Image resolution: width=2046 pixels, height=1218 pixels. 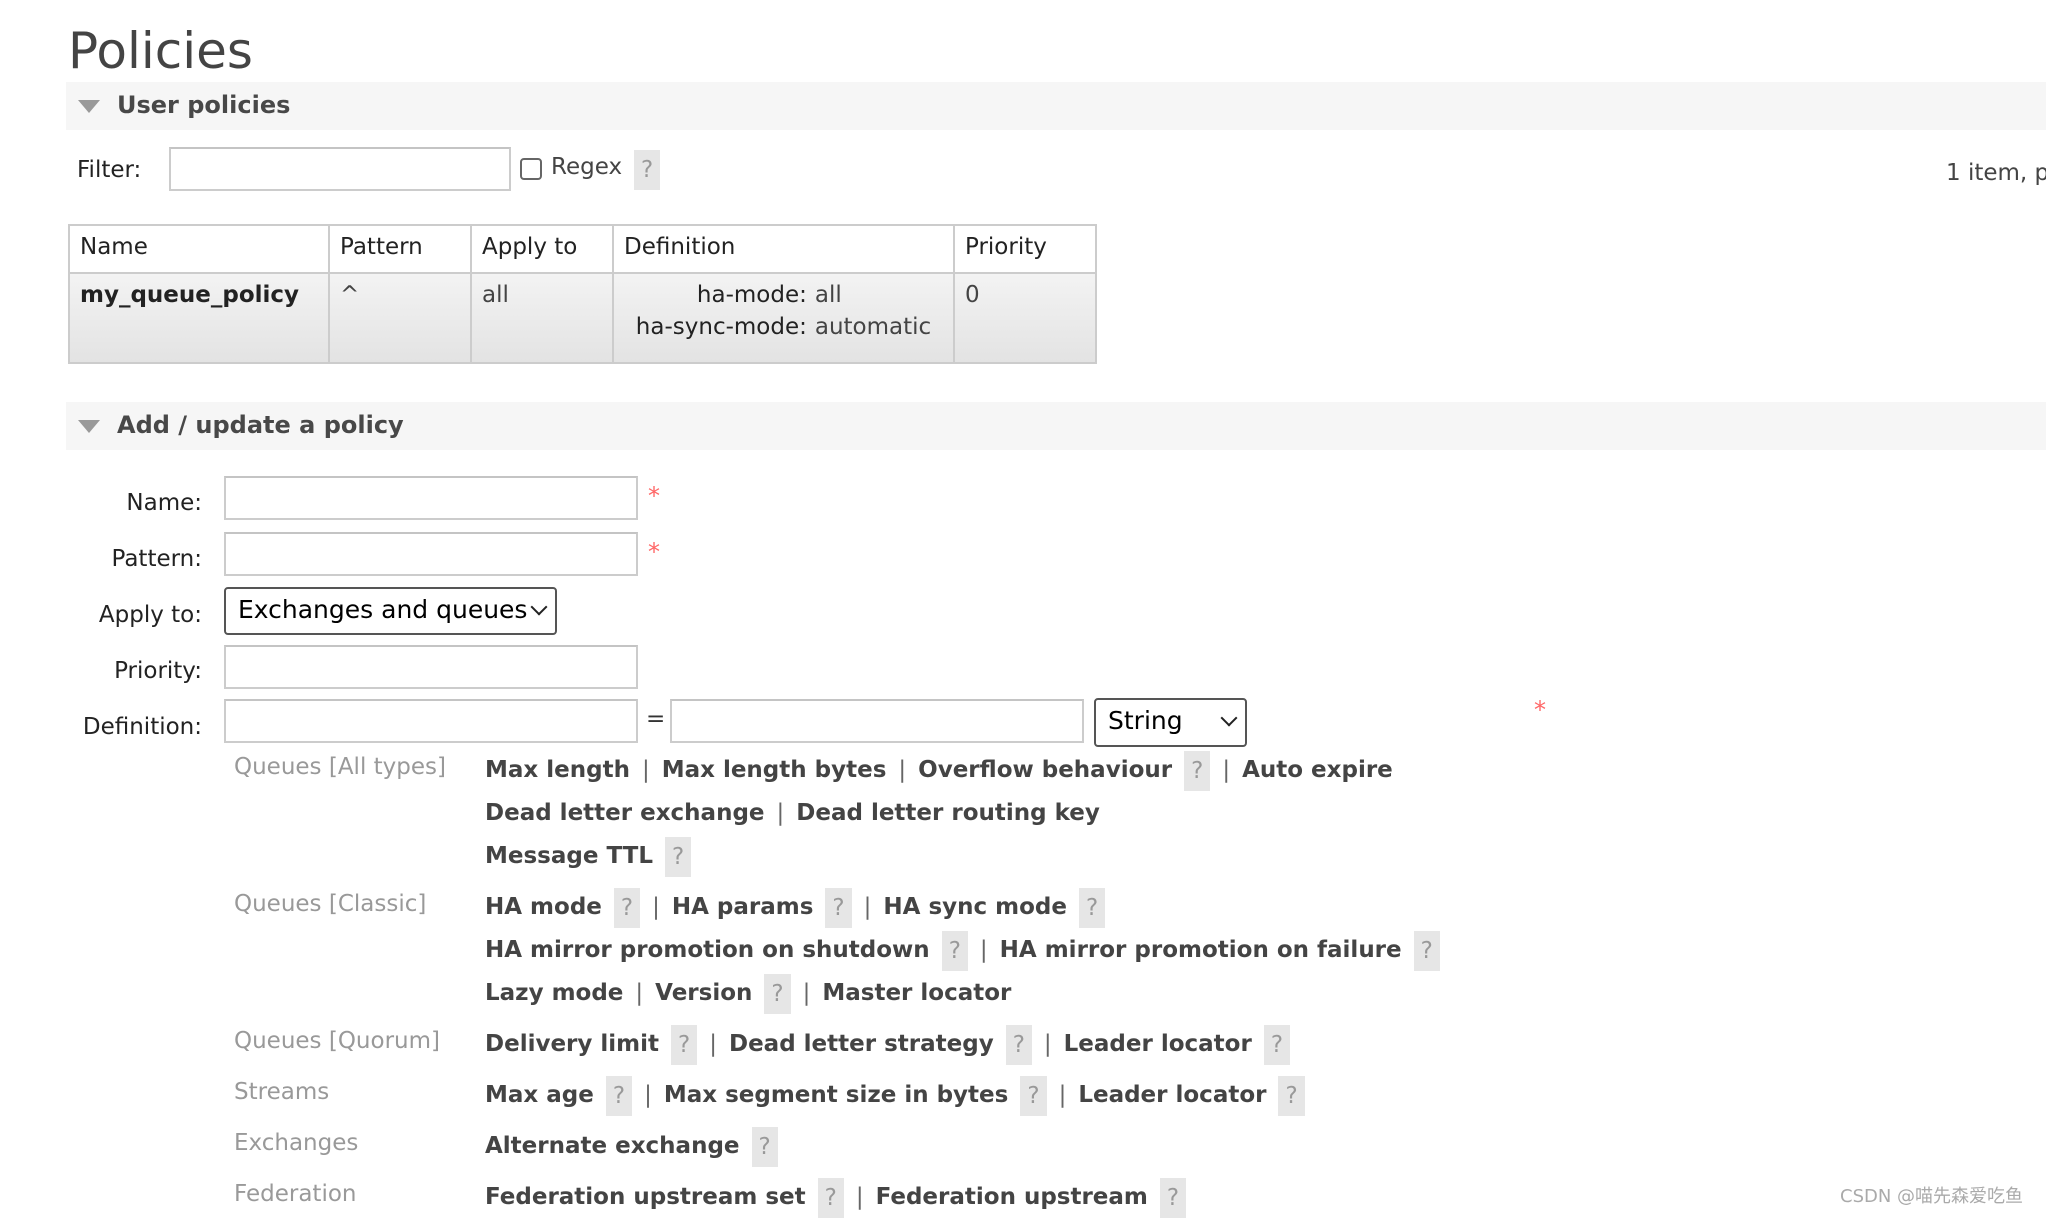 What do you see at coordinates (1056, 106) in the screenshot?
I see `user-policies-header: User policies` at bounding box center [1056, 106].